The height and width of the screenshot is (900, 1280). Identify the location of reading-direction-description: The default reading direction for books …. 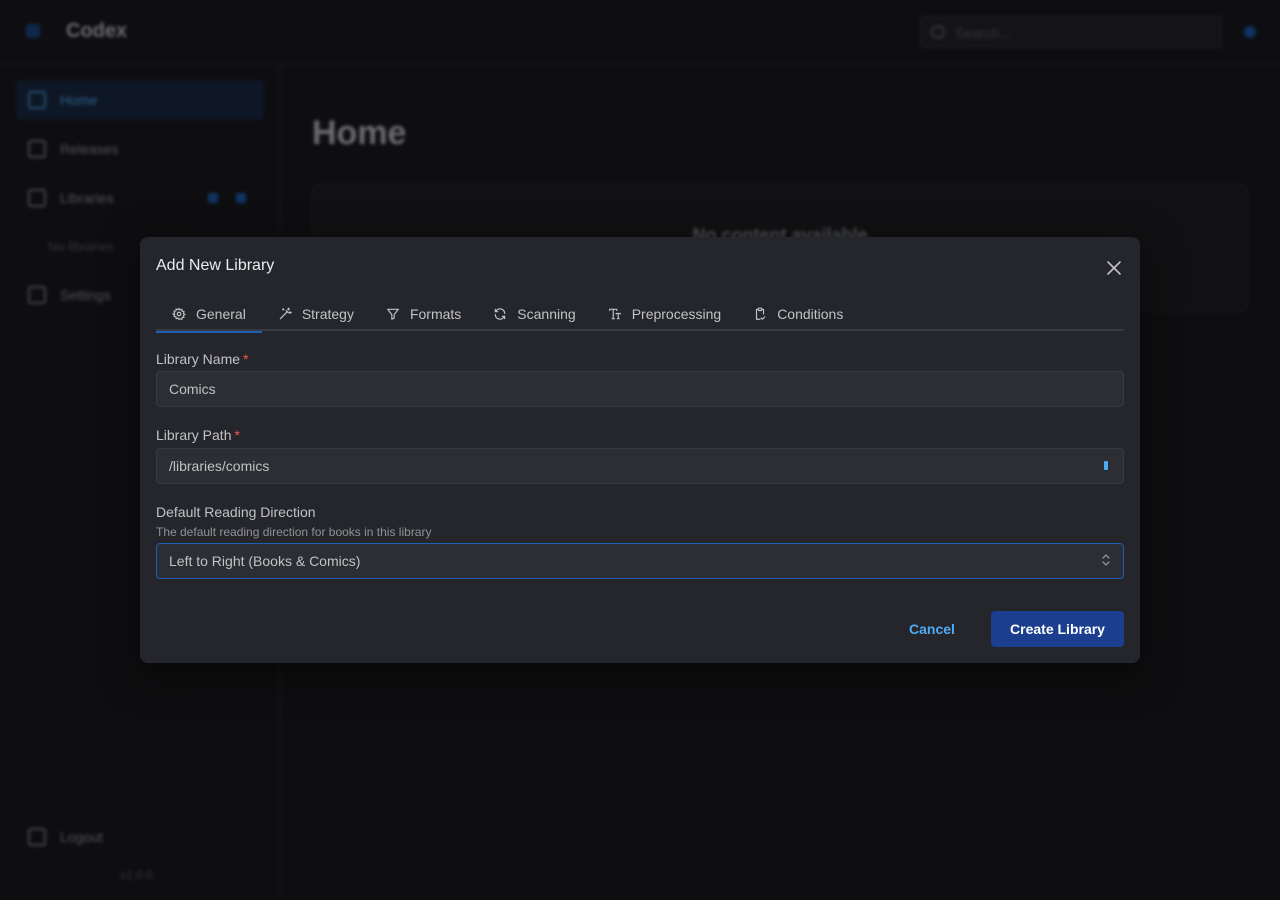
(294, 532).